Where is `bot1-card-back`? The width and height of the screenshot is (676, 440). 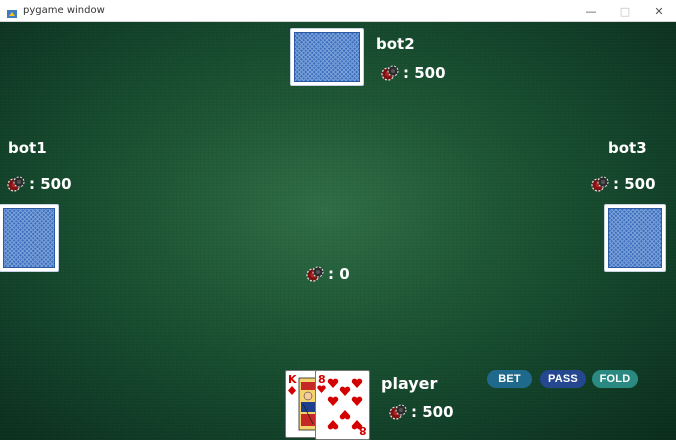
bot1-card-back is located at coordinates (29, 238).